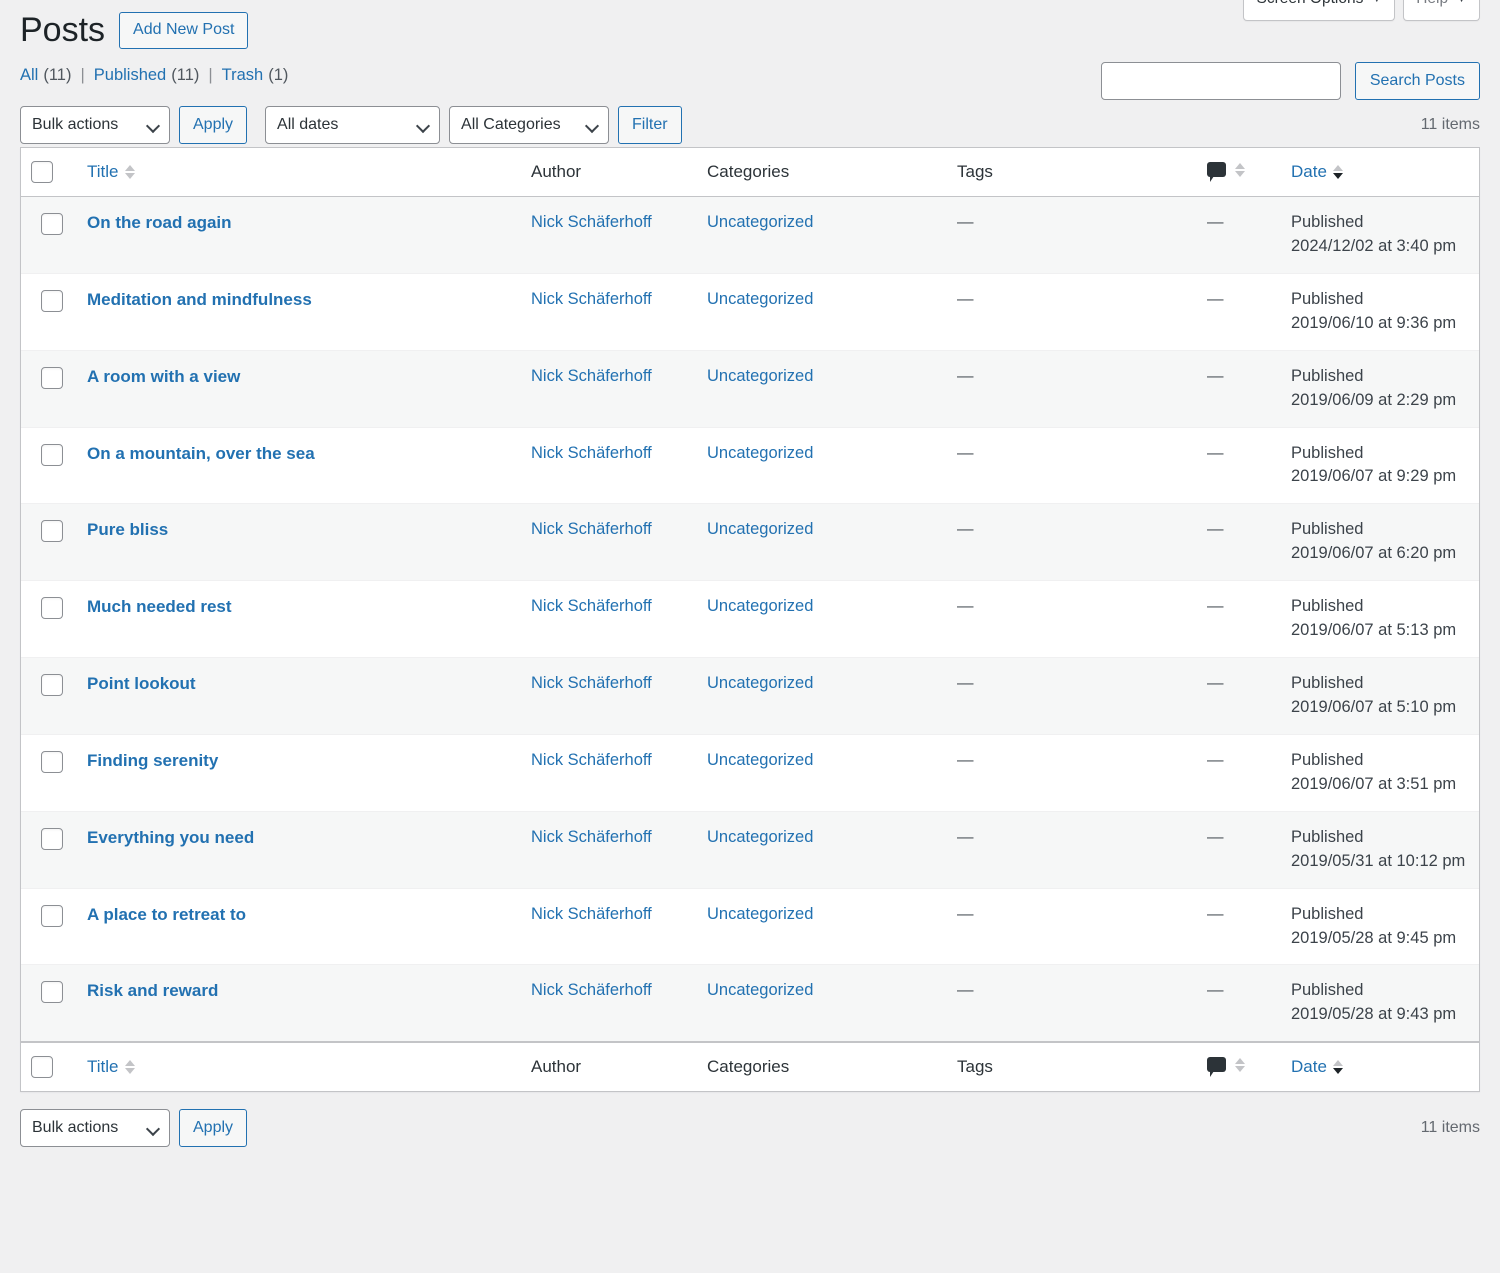  Describe the element at coordinates (299, 1067) in the screenshot. I see `column-footer-title: Title` at that location.